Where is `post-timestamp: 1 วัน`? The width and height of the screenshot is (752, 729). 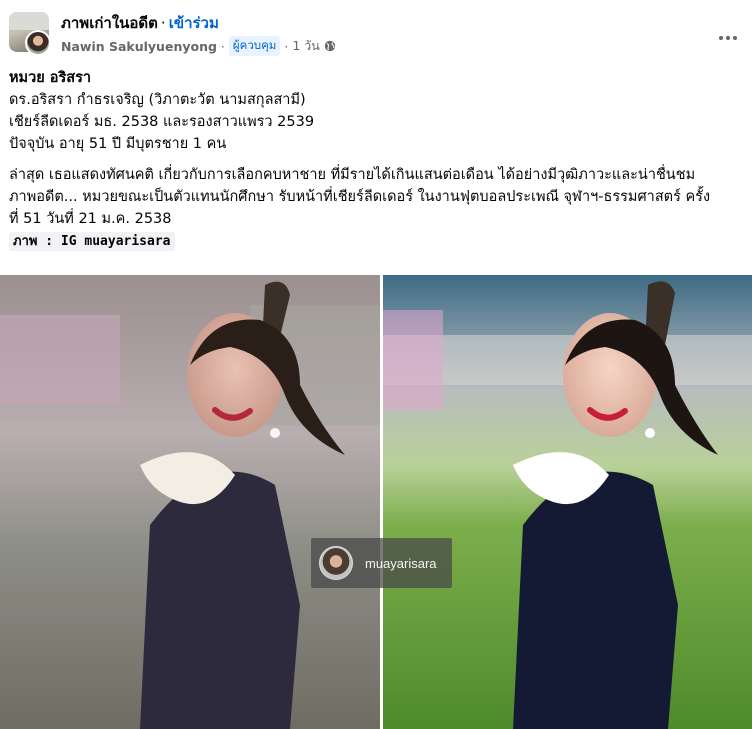
post-timestamp: 1 วัน is located at coordinates (306, 46).